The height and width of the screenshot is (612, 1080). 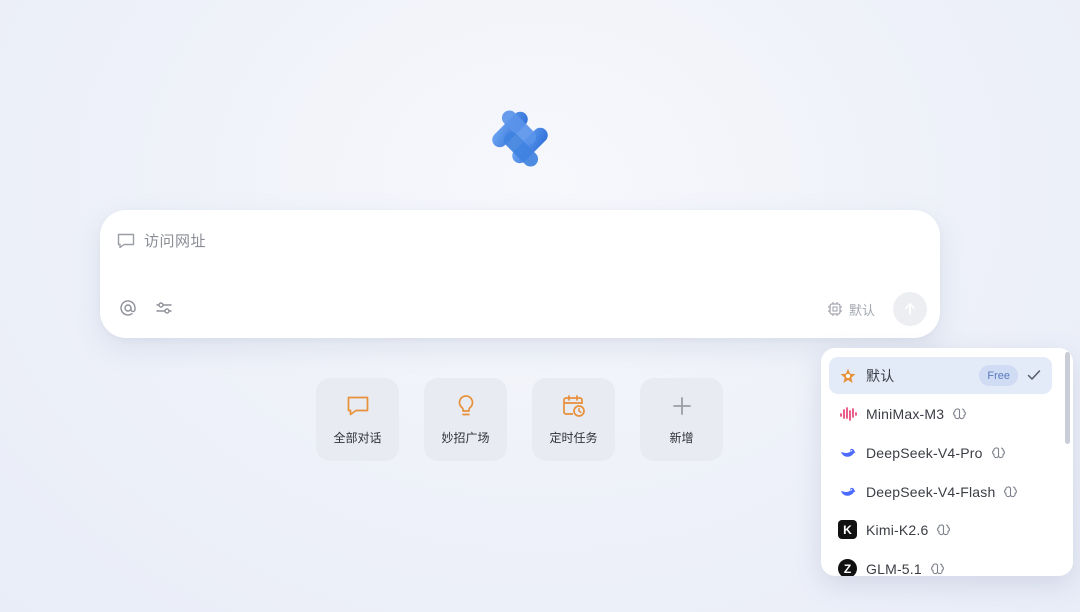 I want to click on input-placeholder-row: 访问网址, so click(x=161, y=240).